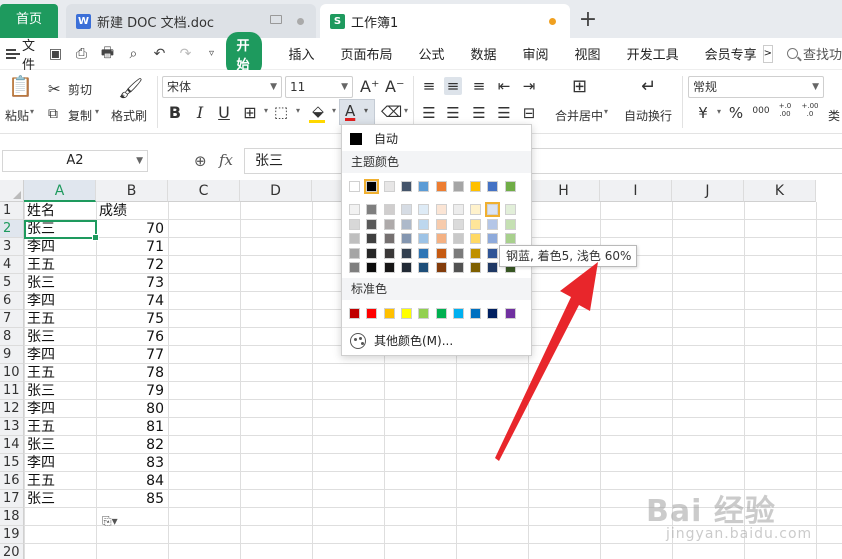 The height and width of the screenshot is (559, 842). I want to click on menu-page-layout: 页面布局, so click(366, 53).